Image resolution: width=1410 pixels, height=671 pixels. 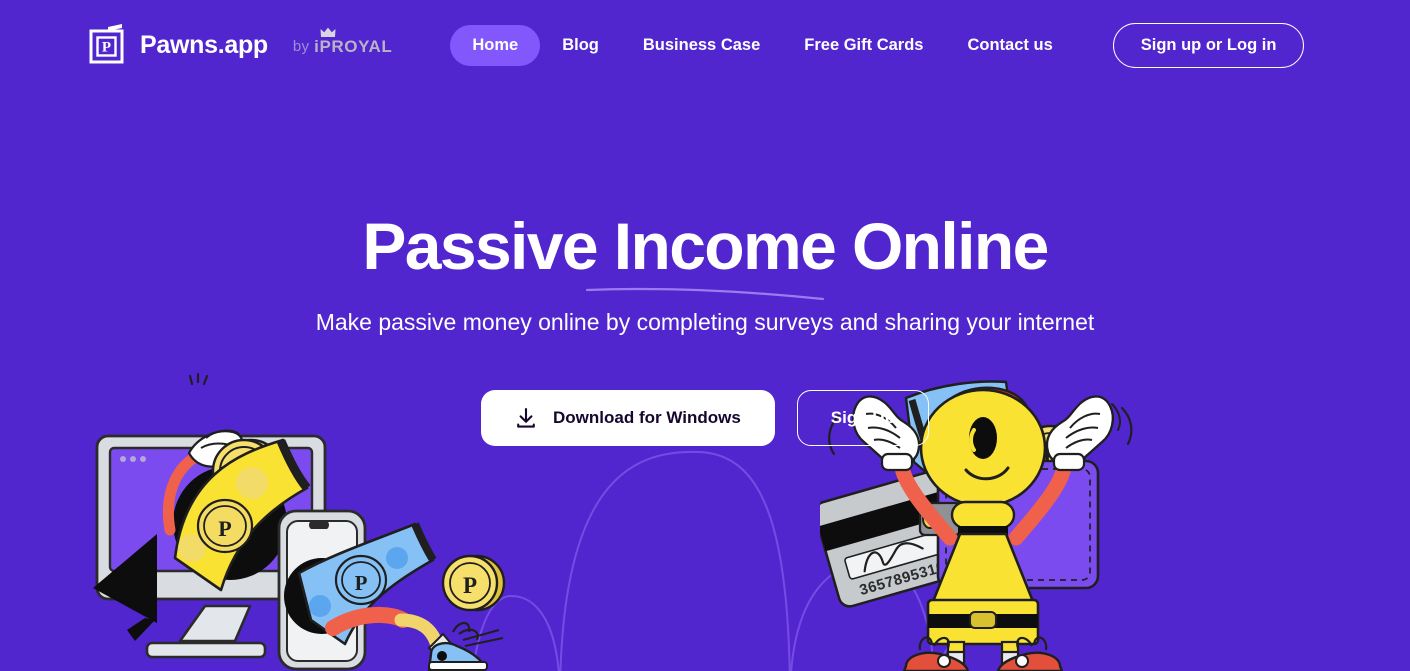 I want to click on brand-name: Pawns.app, so click(x=204, y=44).